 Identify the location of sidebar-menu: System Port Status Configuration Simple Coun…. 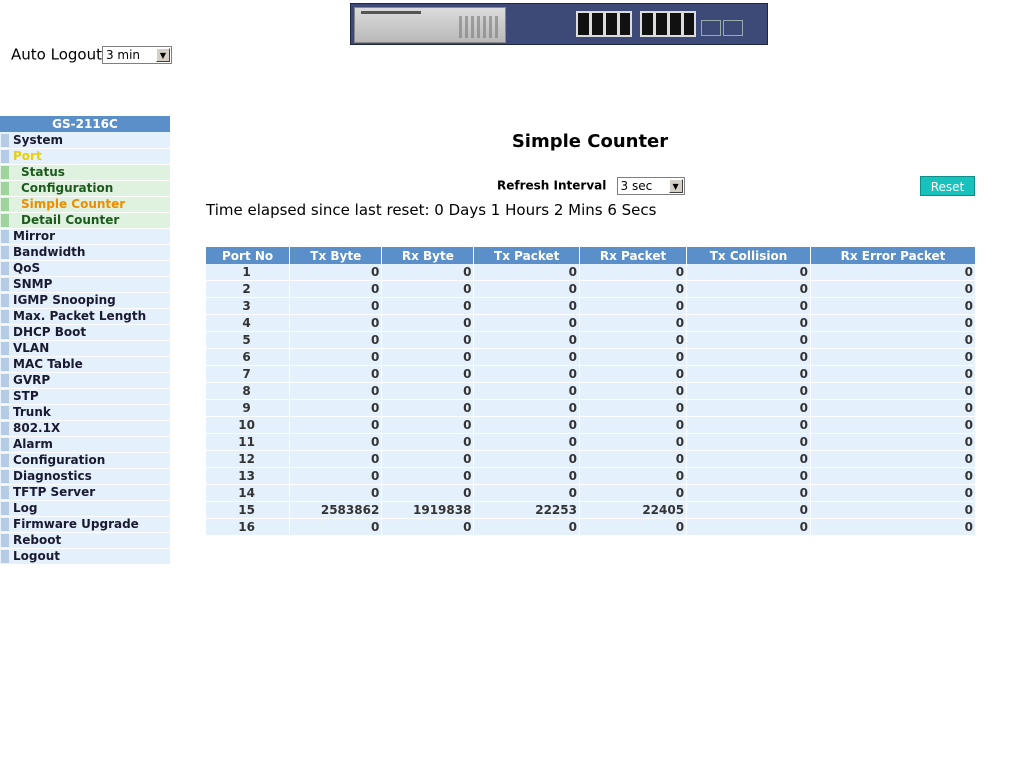
(85, 349).